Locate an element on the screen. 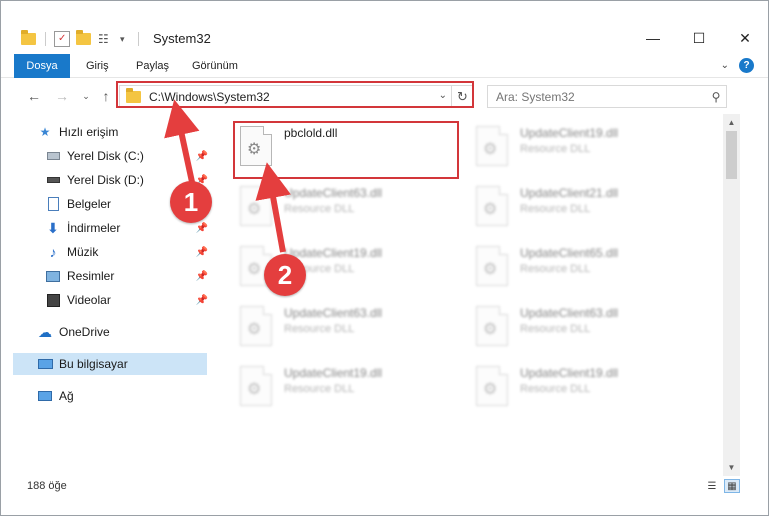  search-box: ⚲ is located at coordinates (607, 96).